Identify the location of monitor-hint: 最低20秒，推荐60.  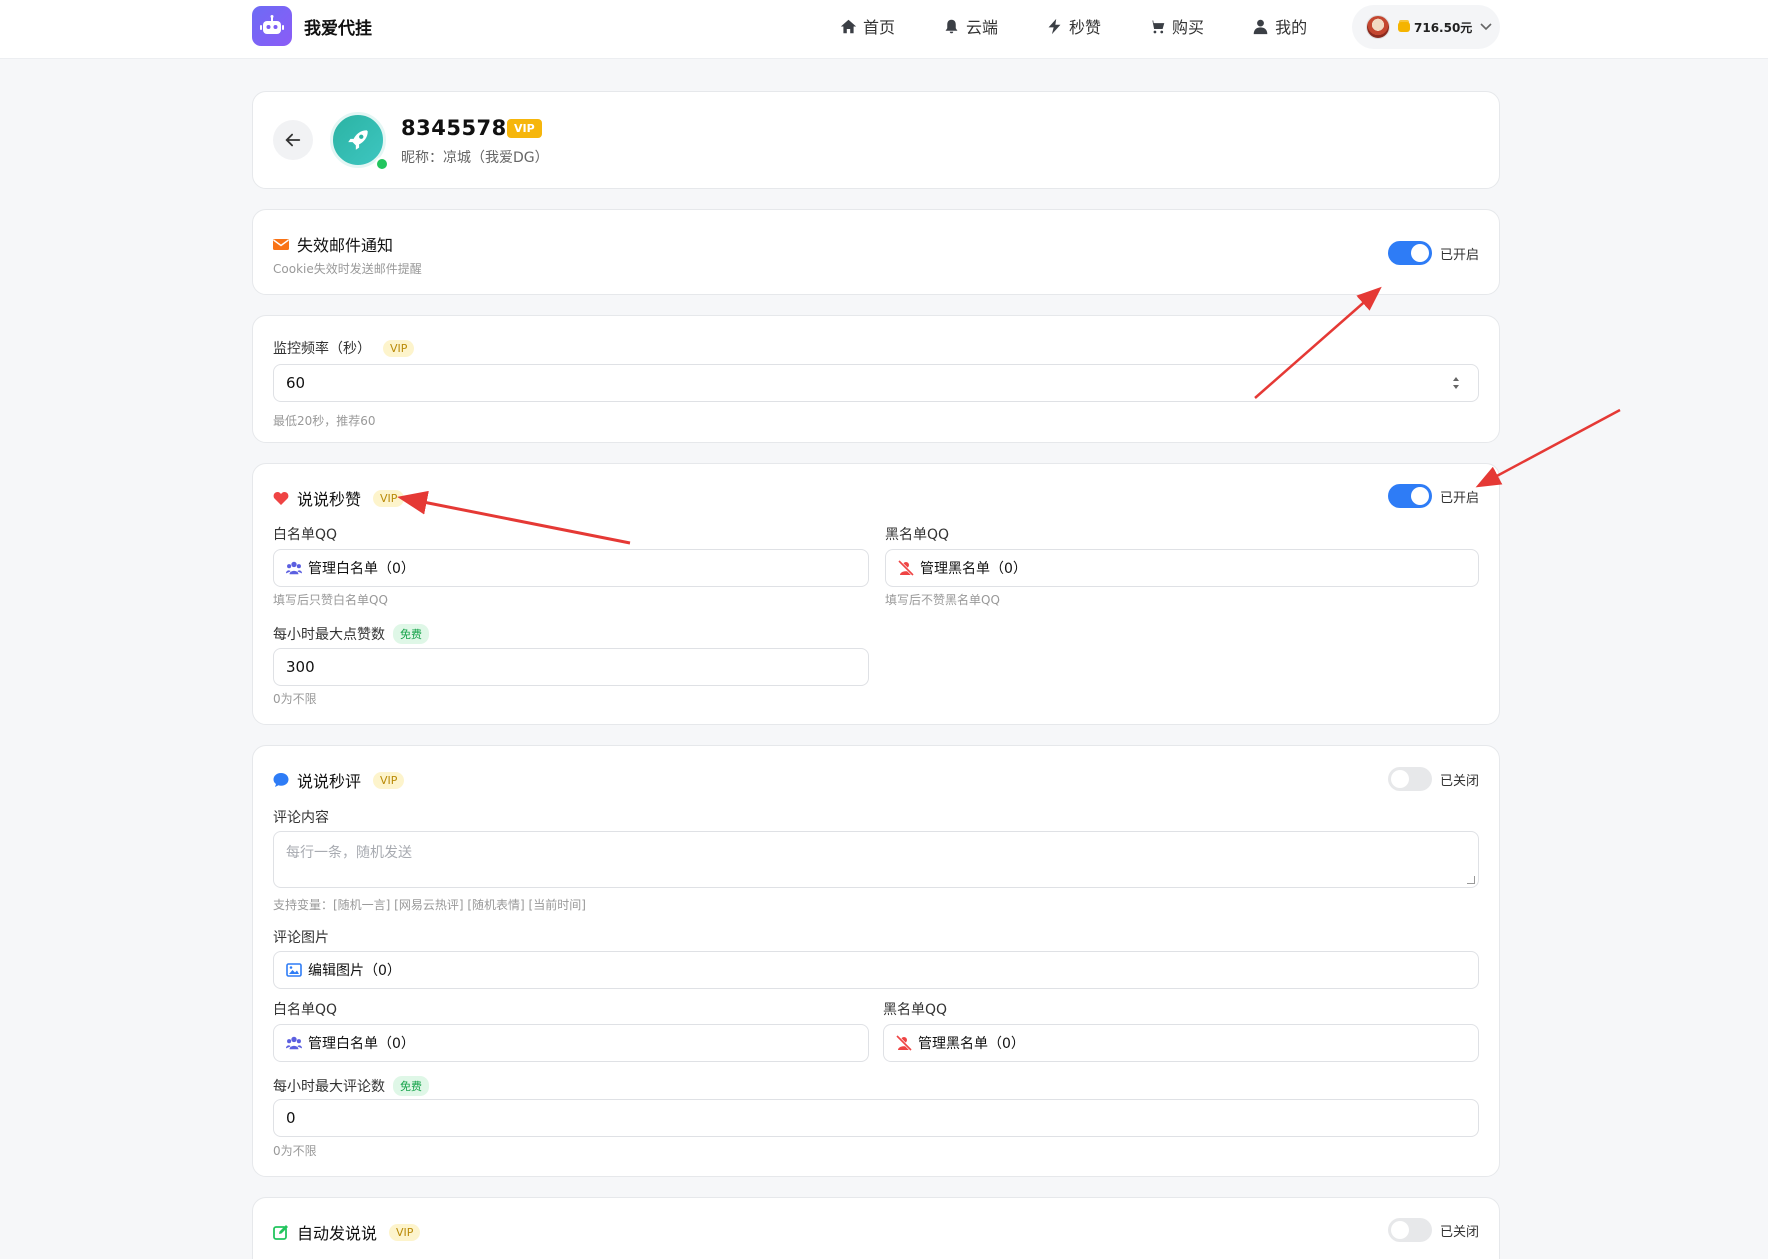
(324, 421).